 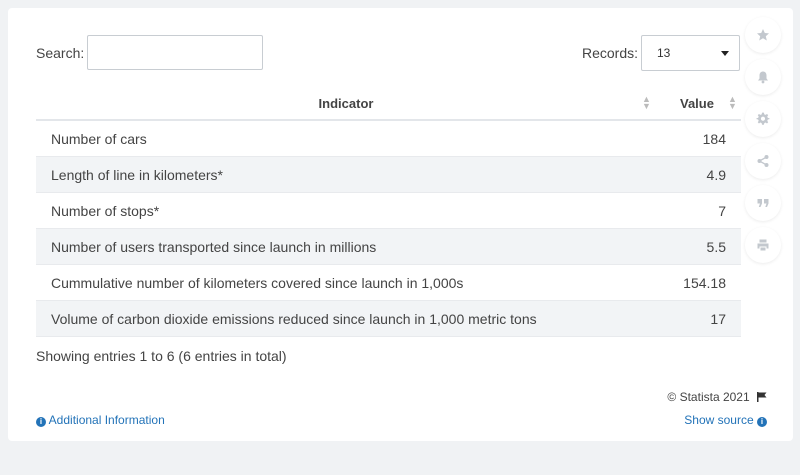 I want to click on value-cell: 5.5, so click(x=716, y=247).